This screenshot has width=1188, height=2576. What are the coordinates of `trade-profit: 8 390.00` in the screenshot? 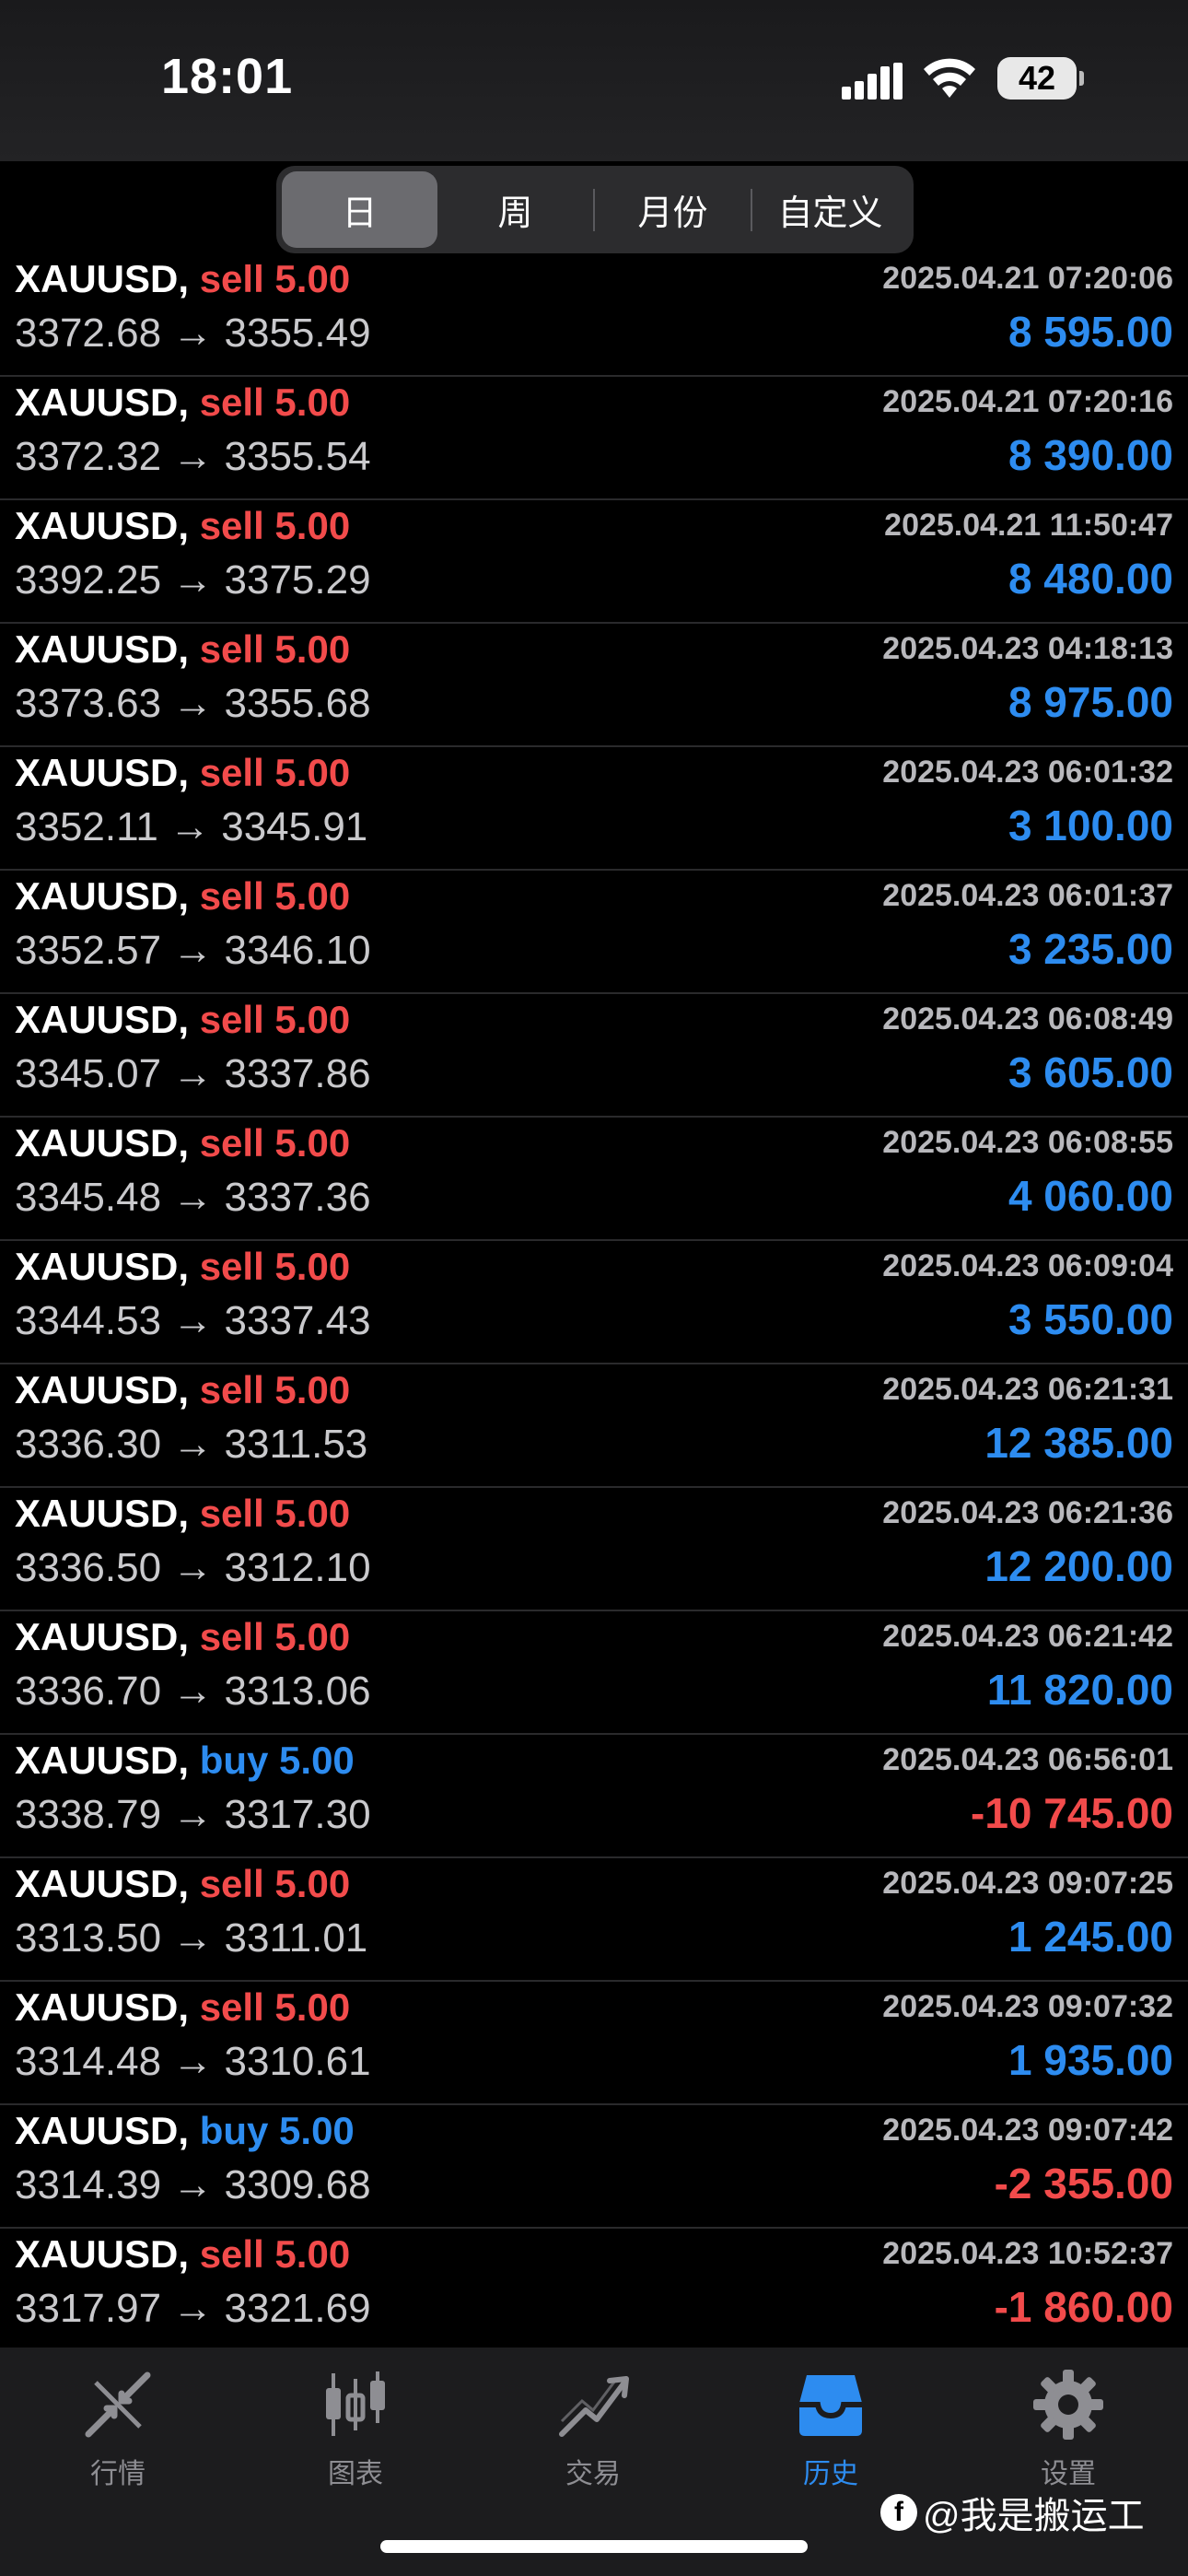 It's located at (1090, 455).